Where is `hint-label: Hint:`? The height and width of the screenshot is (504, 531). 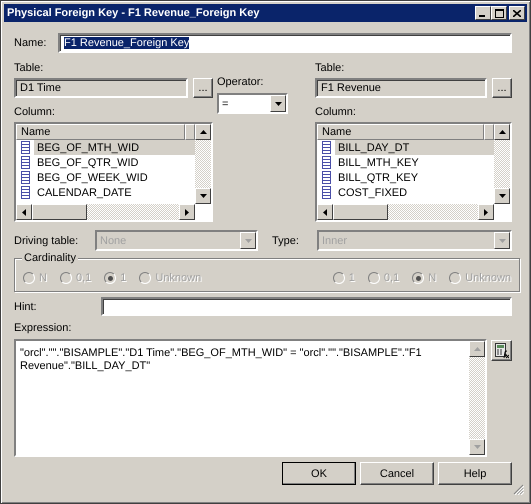
hint-label: Hint: is located at coordinates (26, 307).